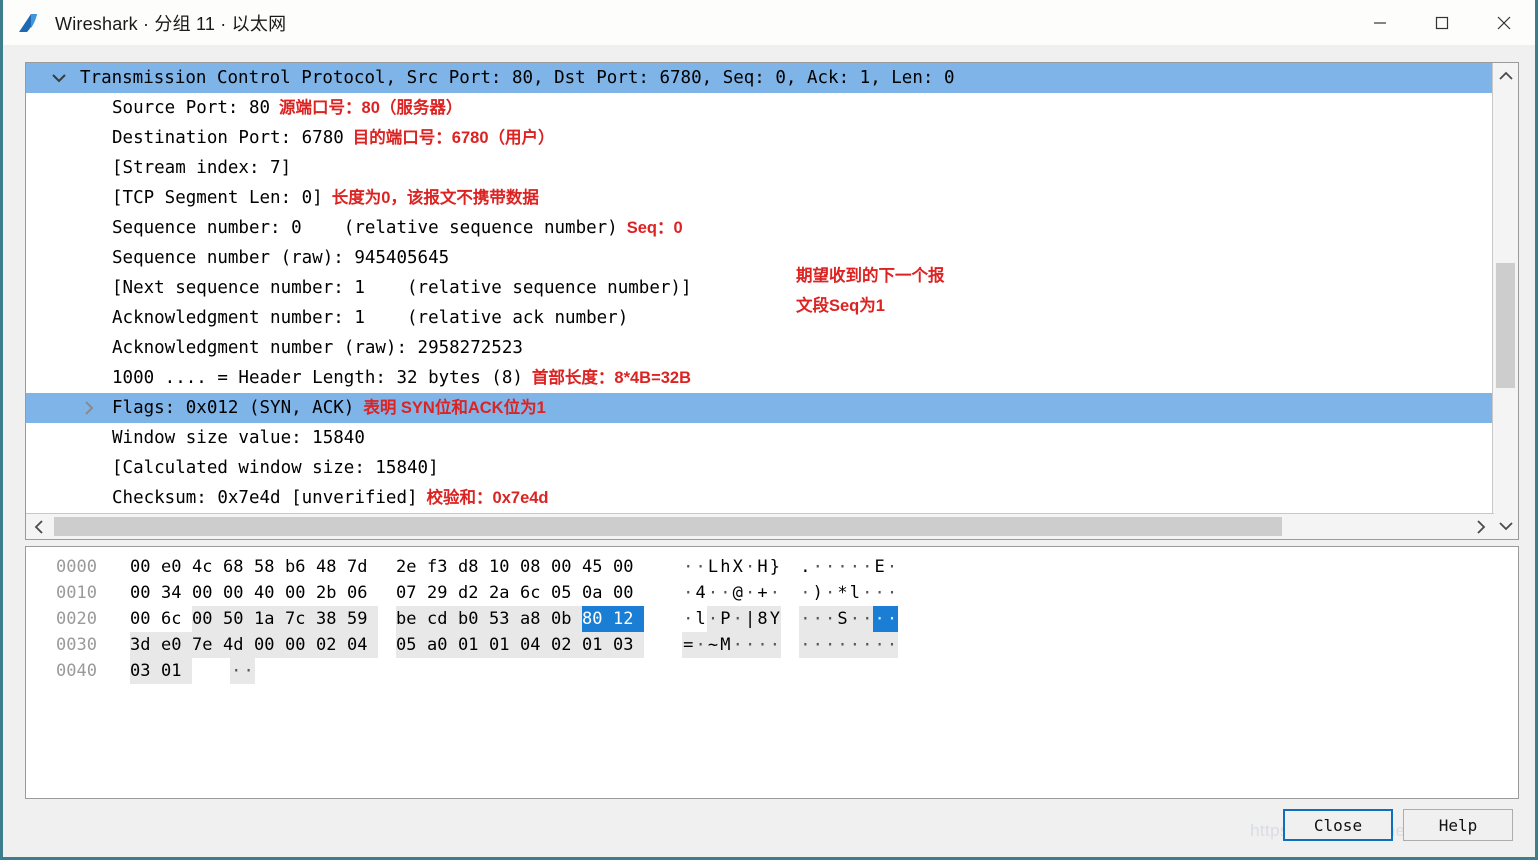 This screenshot has height=860, width=1538. Describe the element at coordinates (725, 619) in the screenshot. I see `ascii-char: P` at that location.